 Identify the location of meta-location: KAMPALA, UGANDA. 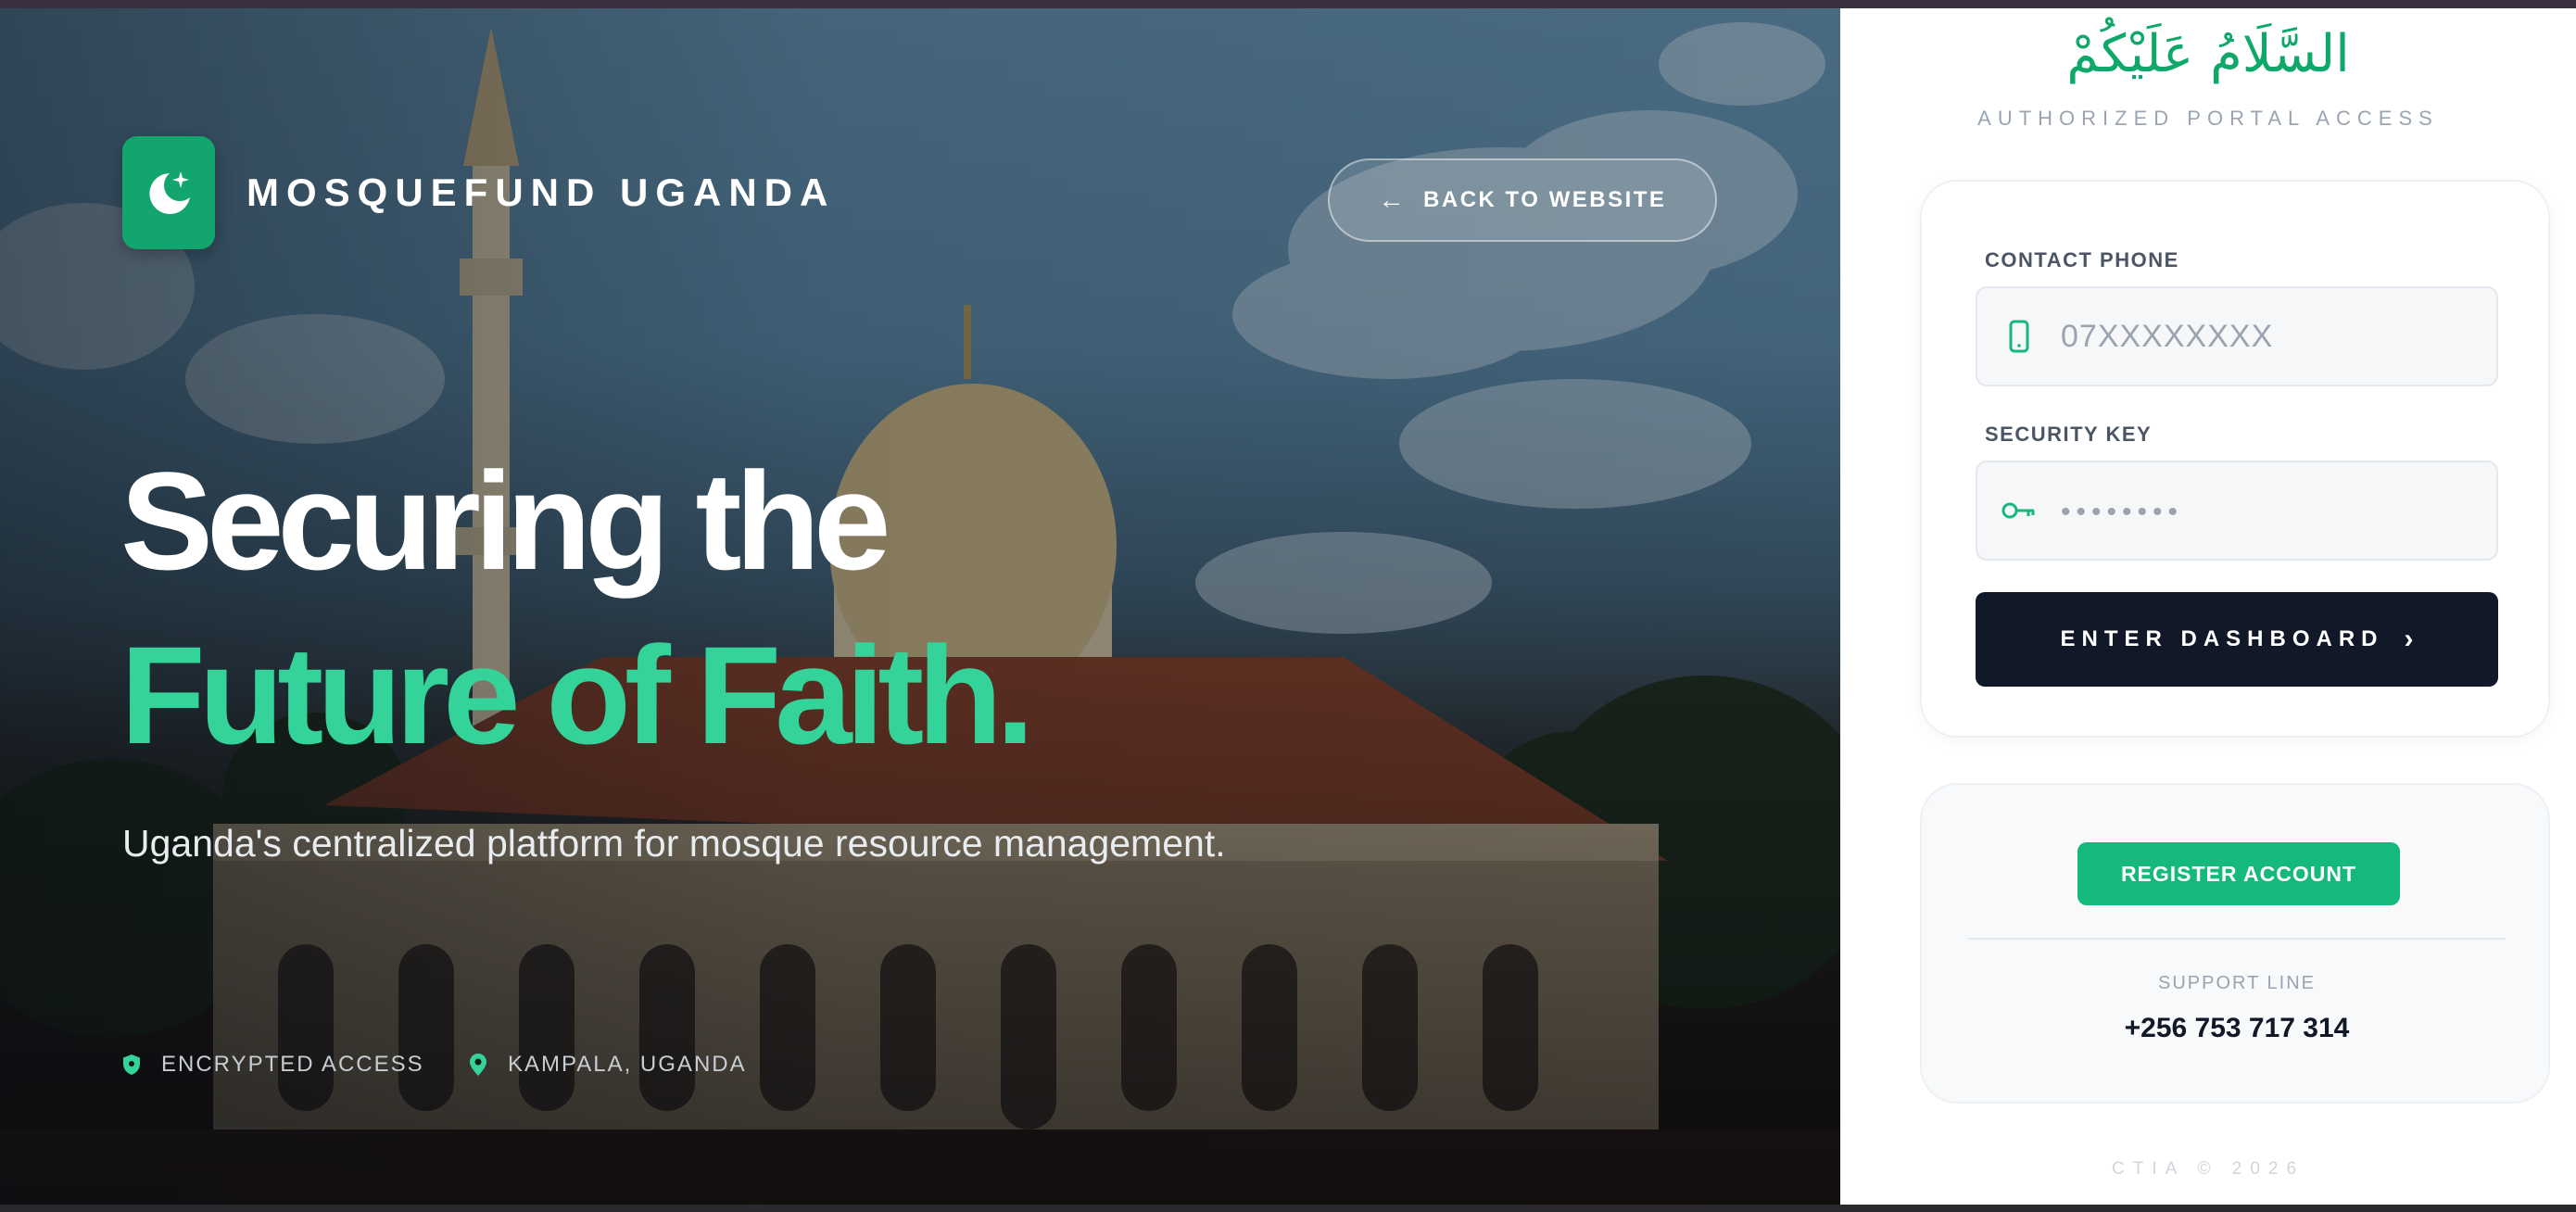
(608, 1065).